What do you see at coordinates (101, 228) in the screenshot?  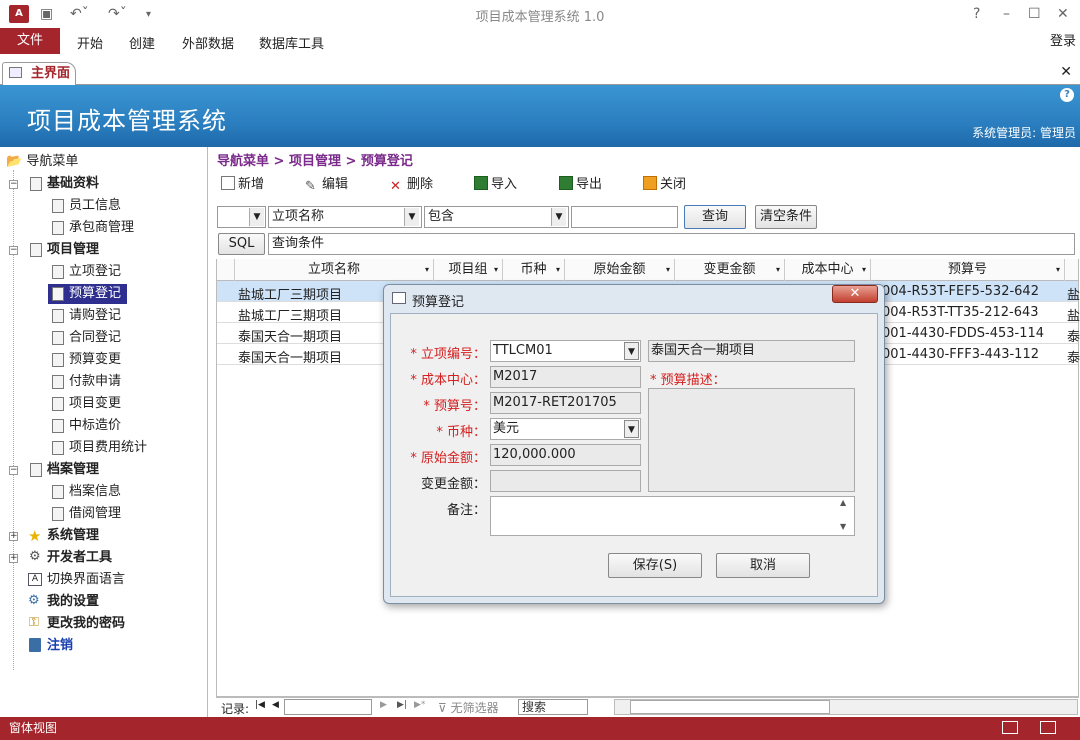 I see `nav-item-contractors: 承包商管理` at bounding box center [101, 228].